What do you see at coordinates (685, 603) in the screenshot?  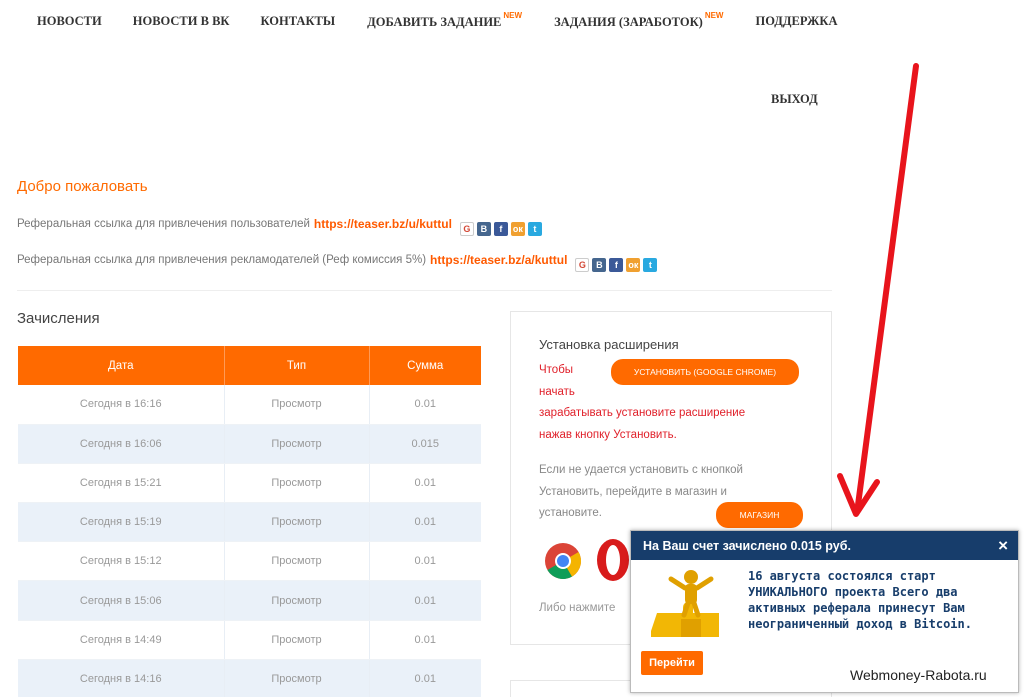 I see `puzzle-person-icon` at bounding box center [685, 603].